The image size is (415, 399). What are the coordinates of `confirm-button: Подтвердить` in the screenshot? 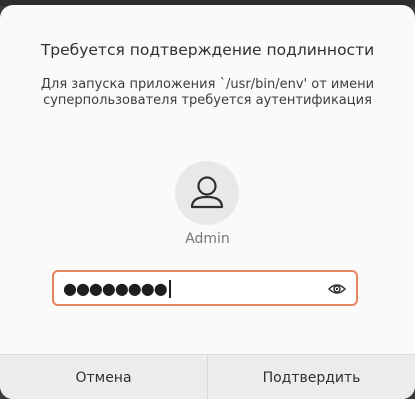 It's located at (311, 377).